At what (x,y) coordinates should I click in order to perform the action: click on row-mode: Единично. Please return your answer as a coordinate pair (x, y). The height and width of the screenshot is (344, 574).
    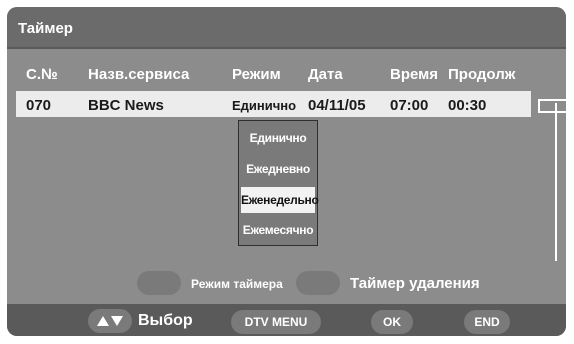
    Looking at the image, I should click on (264, 105).